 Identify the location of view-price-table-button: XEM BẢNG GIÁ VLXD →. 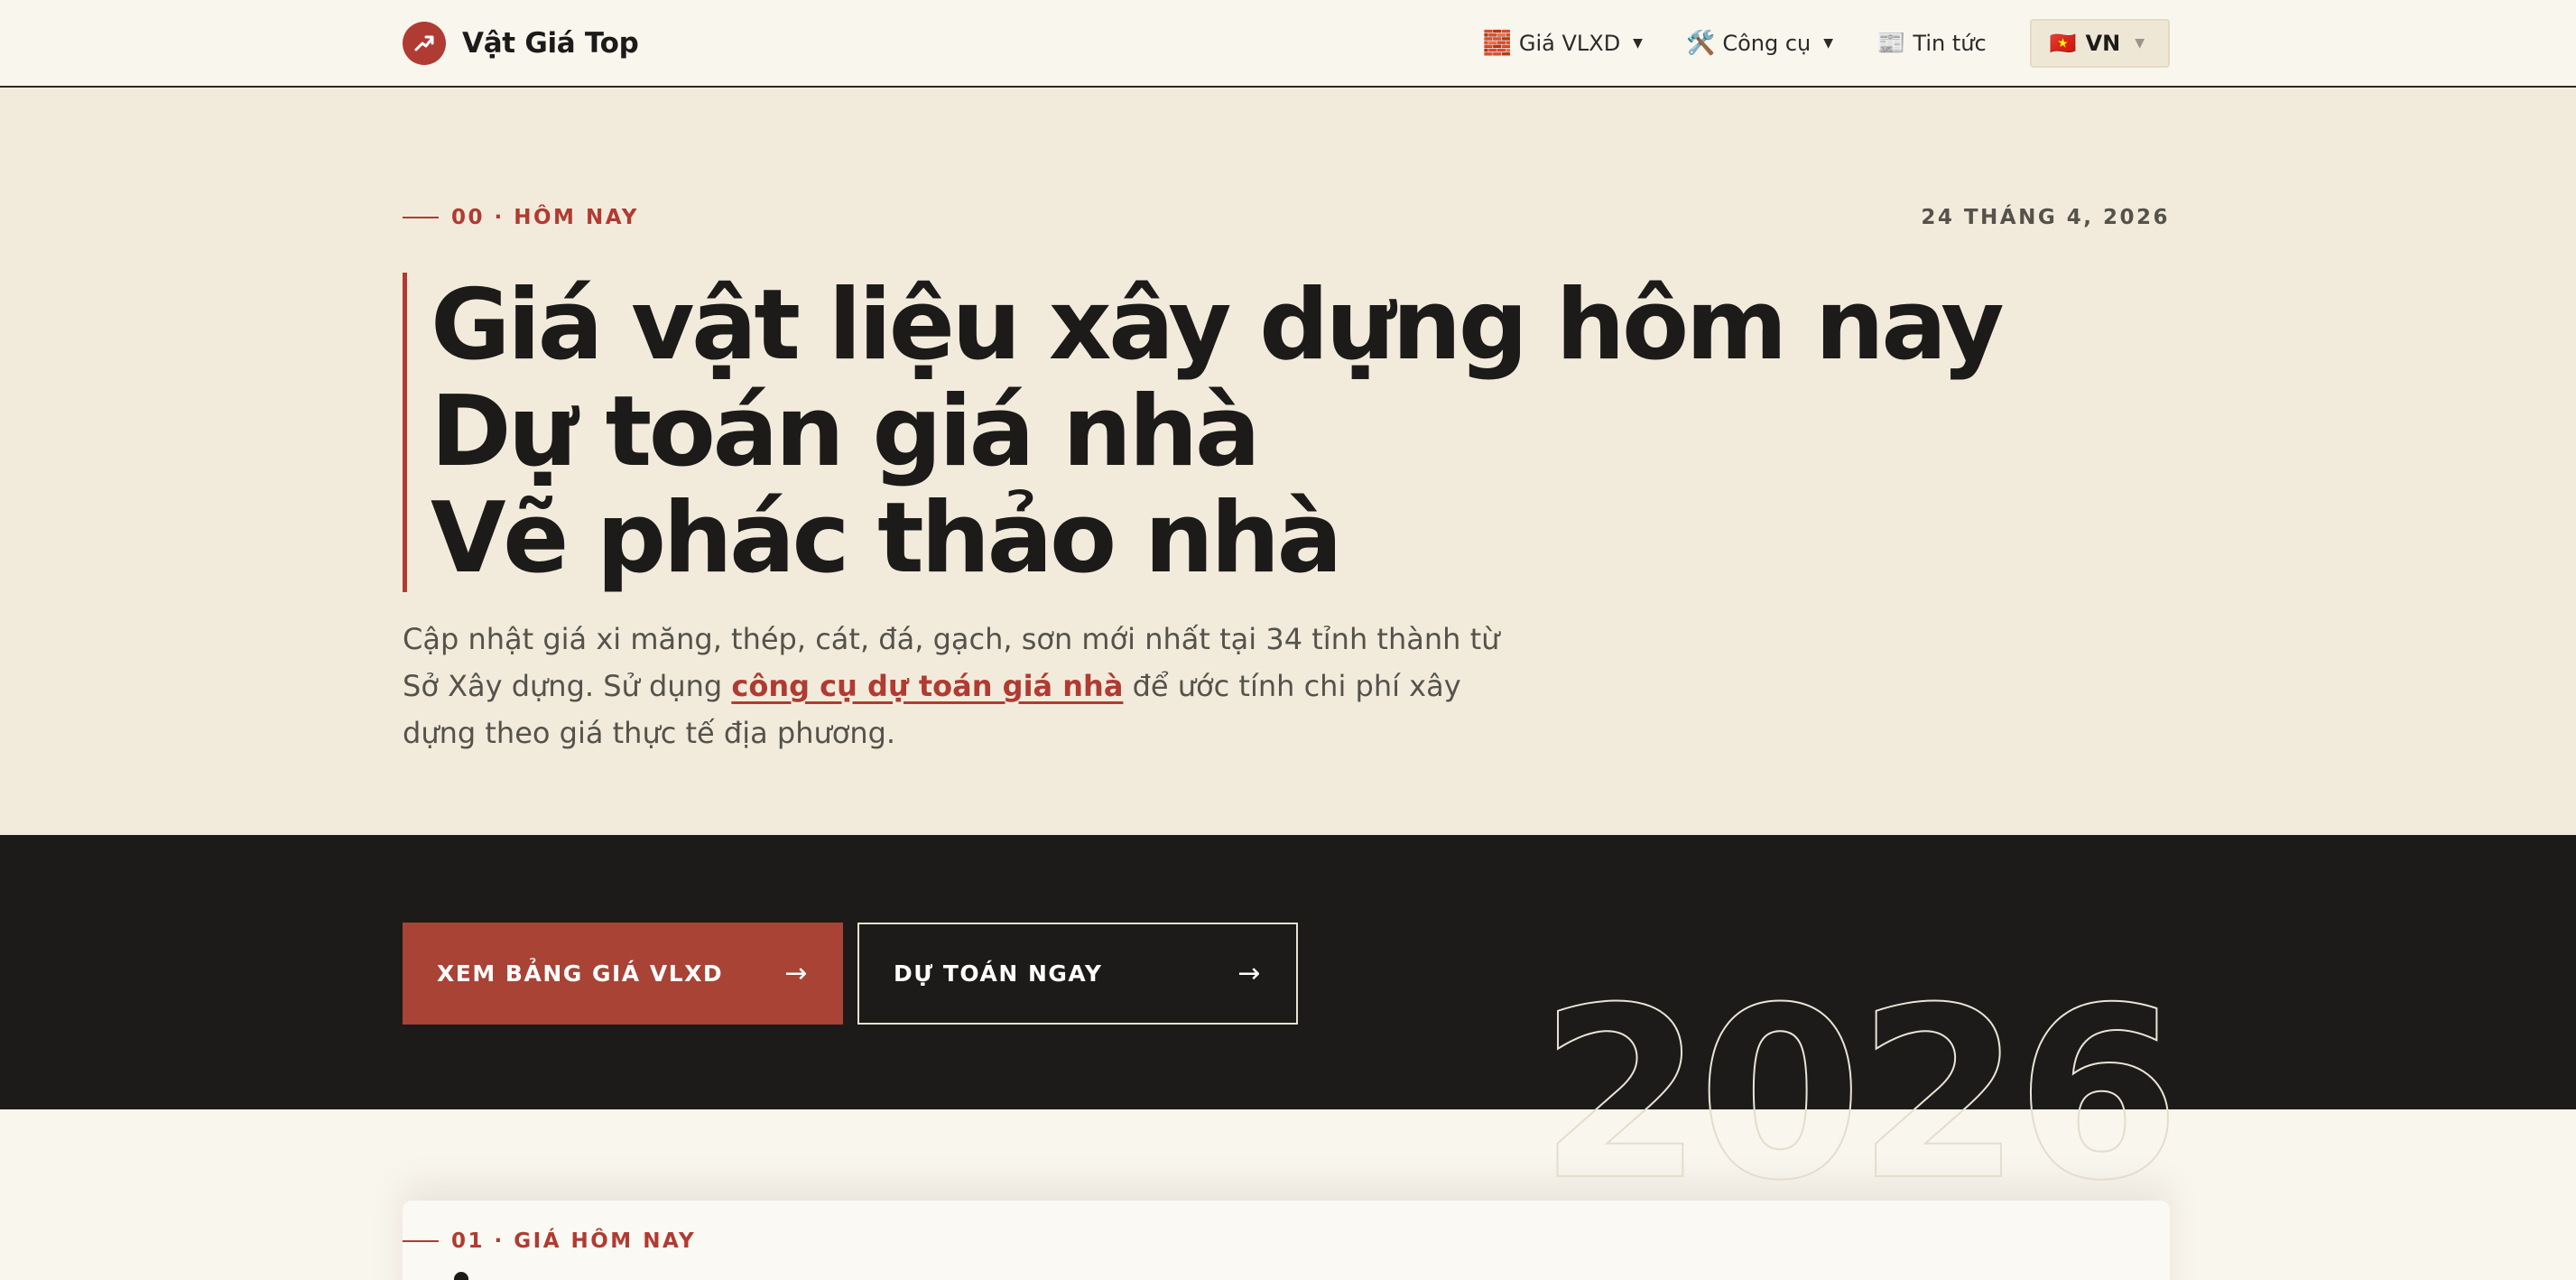
(623, 974).